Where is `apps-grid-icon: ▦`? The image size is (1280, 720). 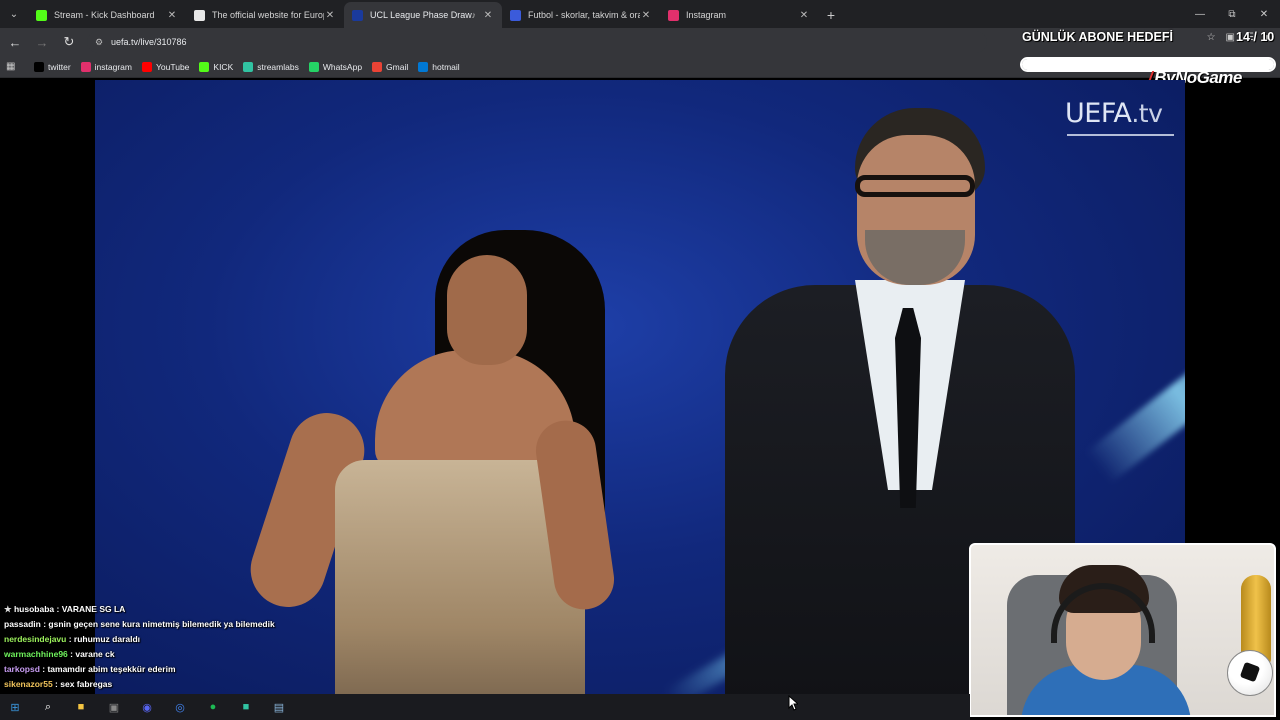
apps-grid-icon: ▦ is located at coordinates (13, 67).